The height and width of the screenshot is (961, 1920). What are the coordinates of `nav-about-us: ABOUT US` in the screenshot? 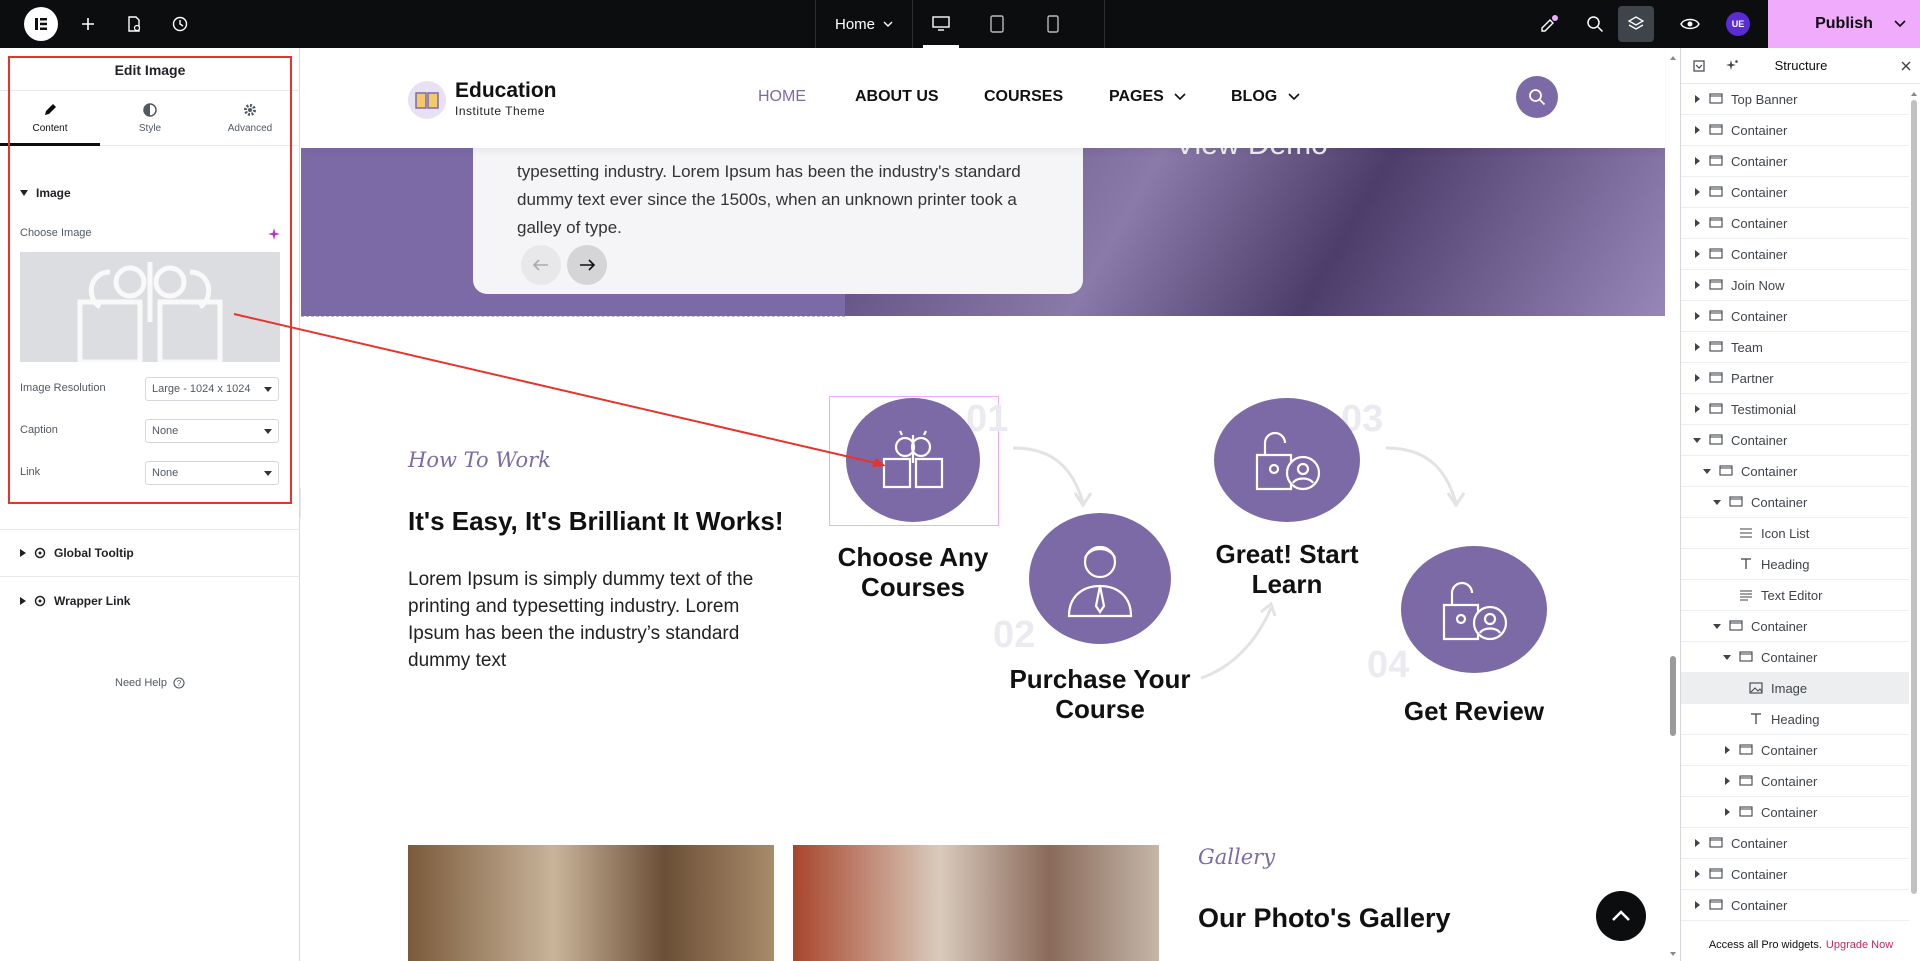 It's located at (897, 97).